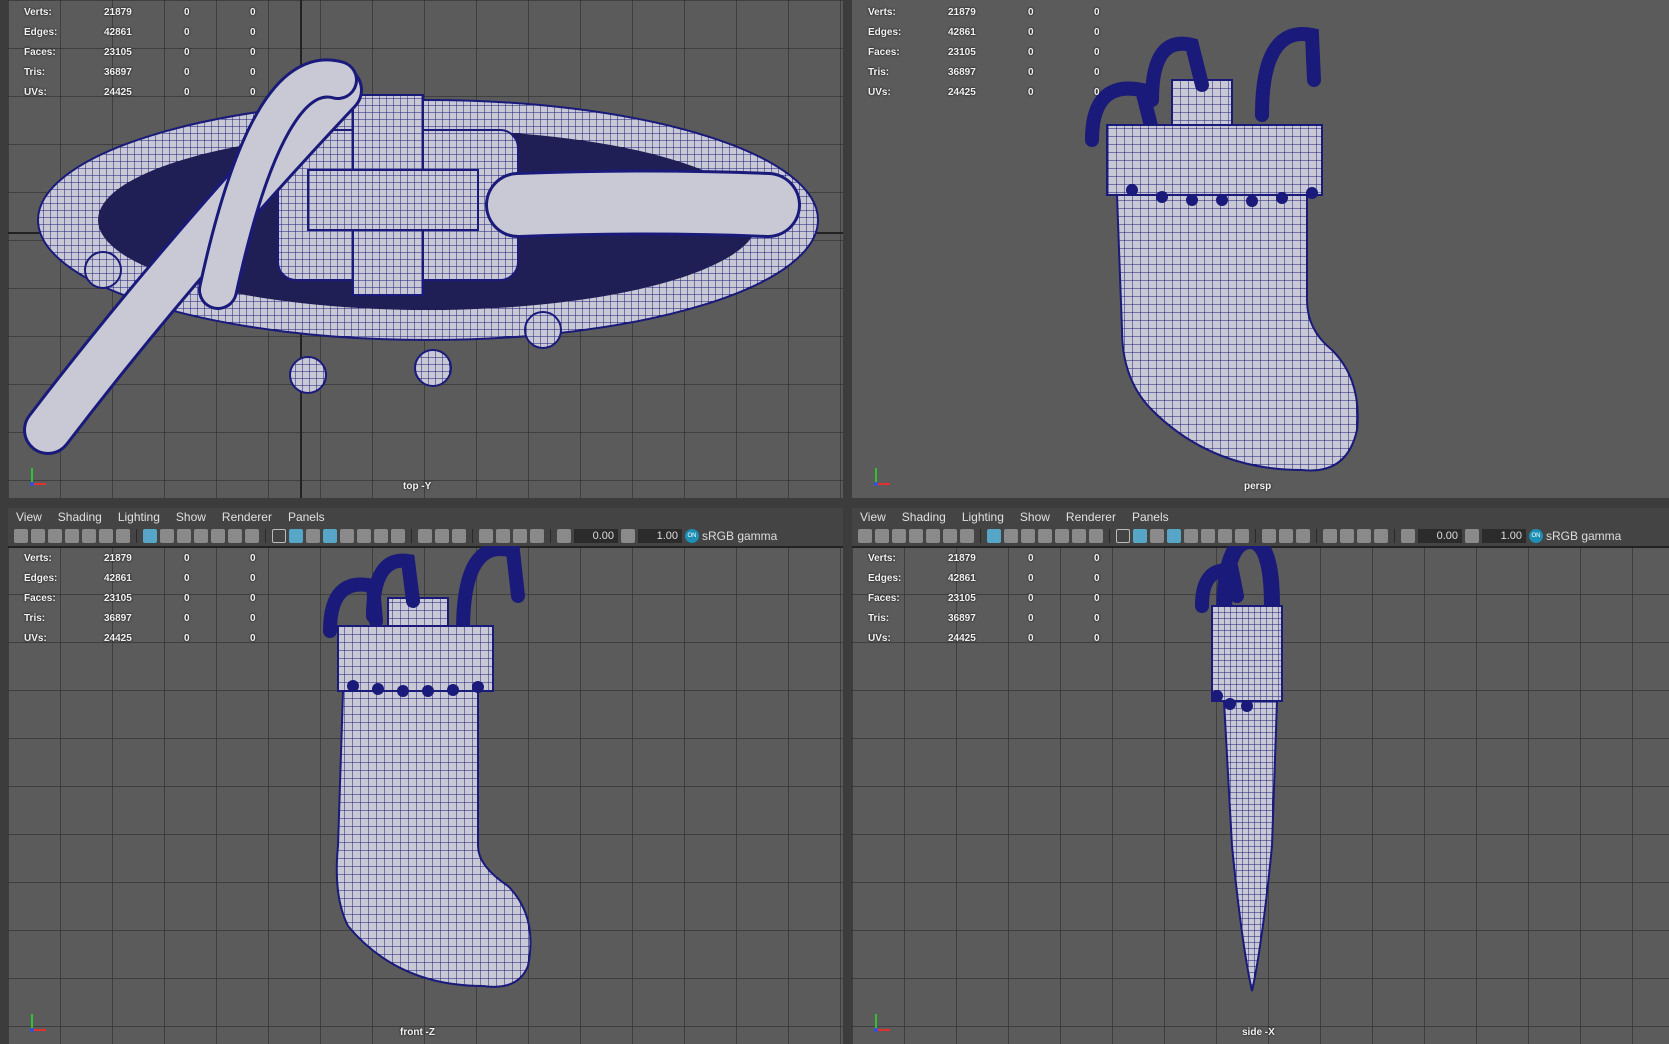  What do you see at coordinates (984, 618) in the screenshot?
I see `hud-row-tris: Tris: 36897 0 0` at bounding box center [984, 618].